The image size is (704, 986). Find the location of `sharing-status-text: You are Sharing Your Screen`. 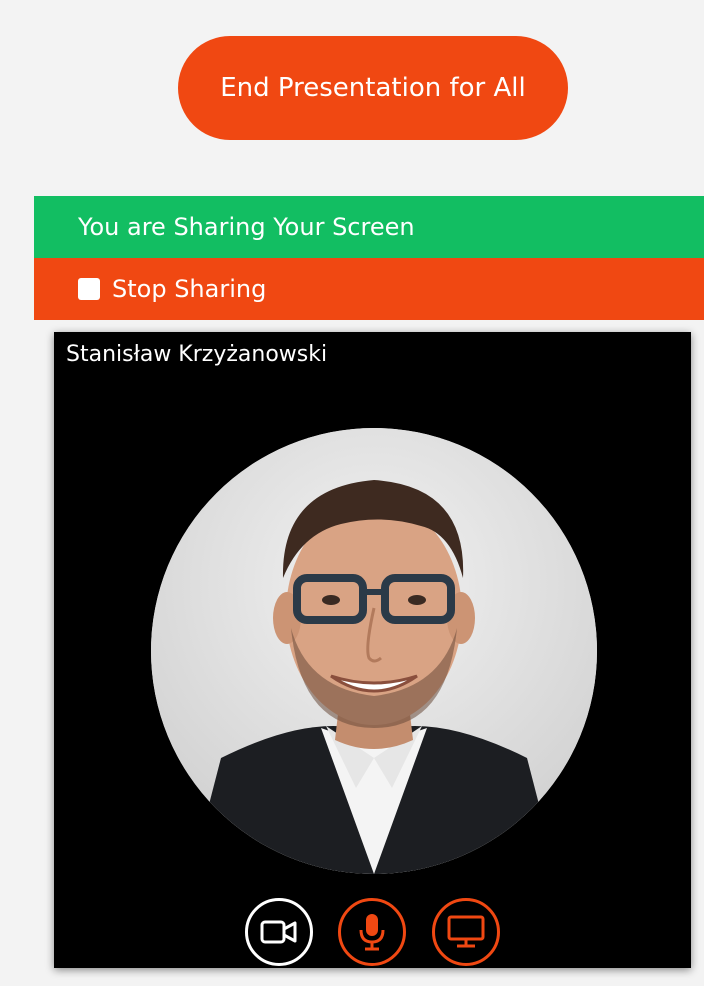

sharing-status-text: You are Sharing Your Screen is located at coordinates (246, 227).